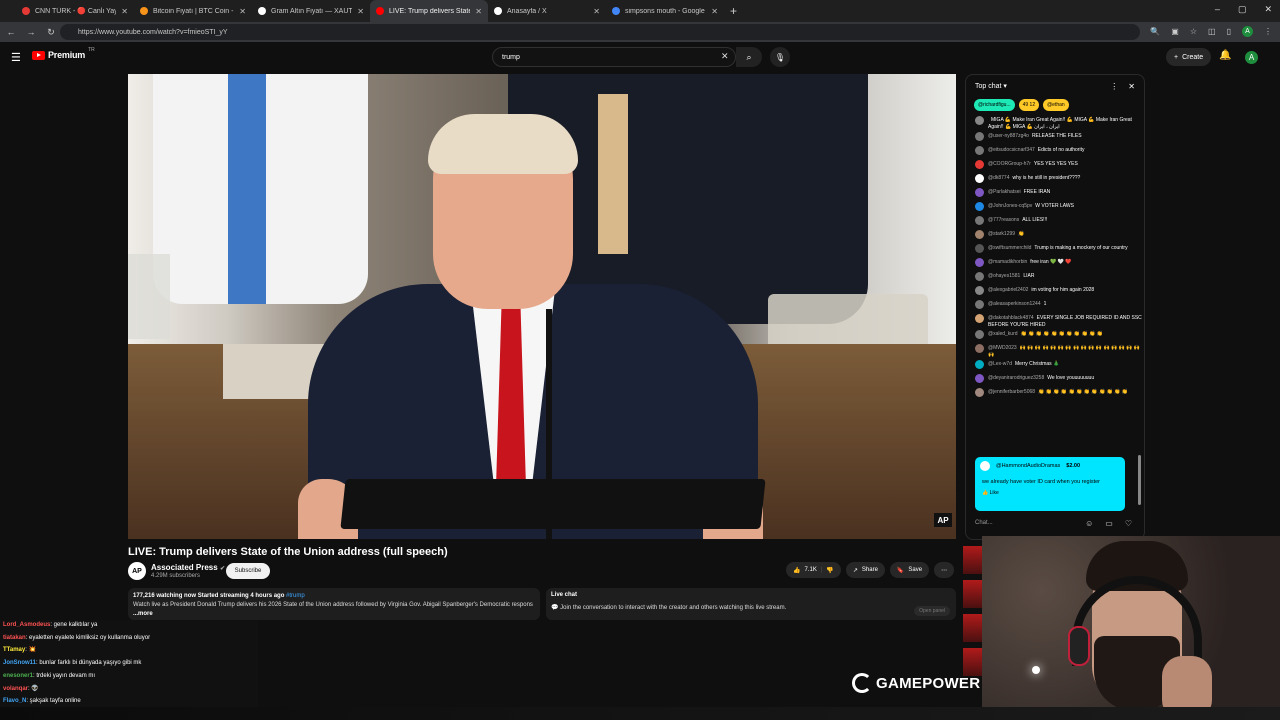 This screenshot has width=1280, height=720. Describe the element at coordinates (1058, 336) in the screenshot. I see `chat-message: @xaled_kurd 👏 👏 👏 👏 👏 👏 👏 👏 👏 👏 👏` at that location.